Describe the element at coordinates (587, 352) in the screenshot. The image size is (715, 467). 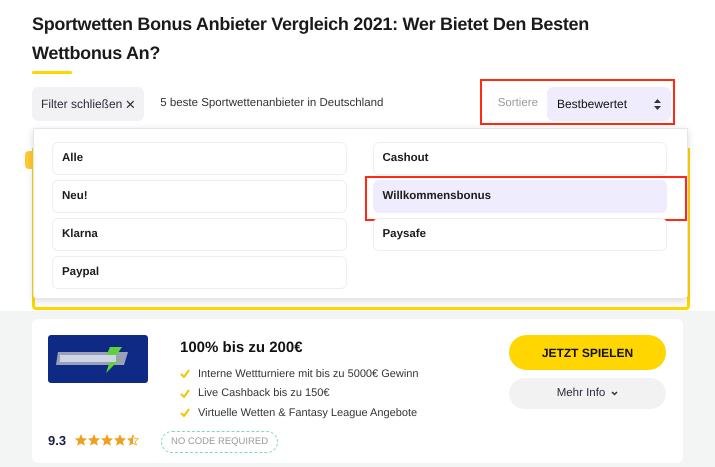
I see `play-now-button: JETZT SPIELEN` at that location.